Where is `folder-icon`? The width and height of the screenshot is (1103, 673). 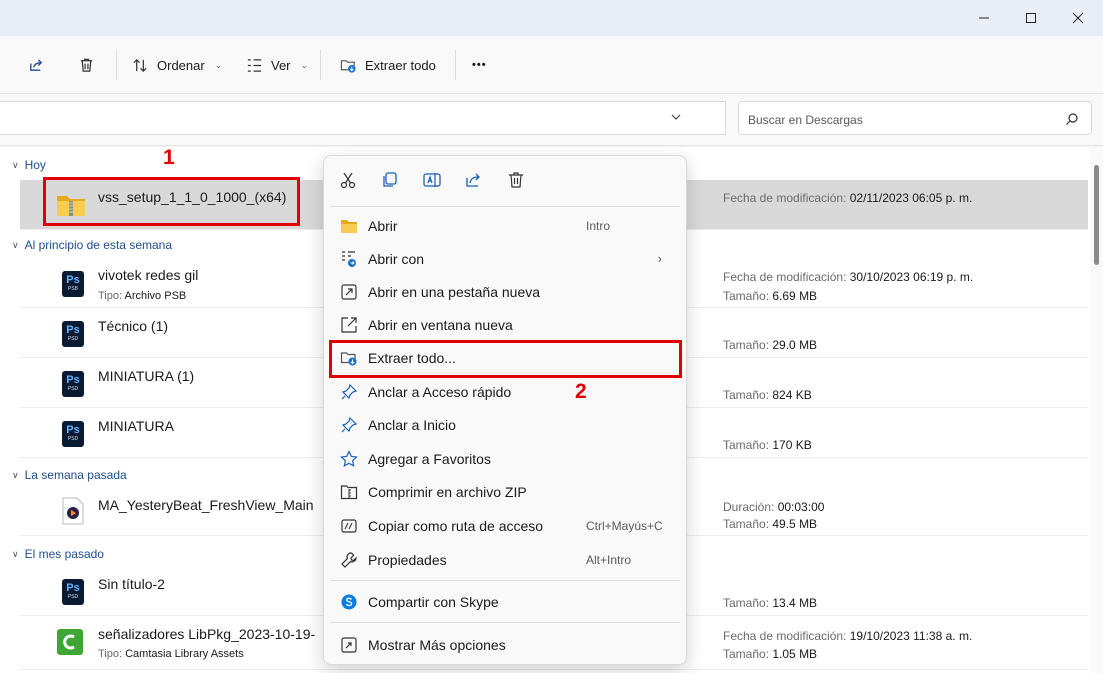 folder-icon is located at coordinates (349, 226).